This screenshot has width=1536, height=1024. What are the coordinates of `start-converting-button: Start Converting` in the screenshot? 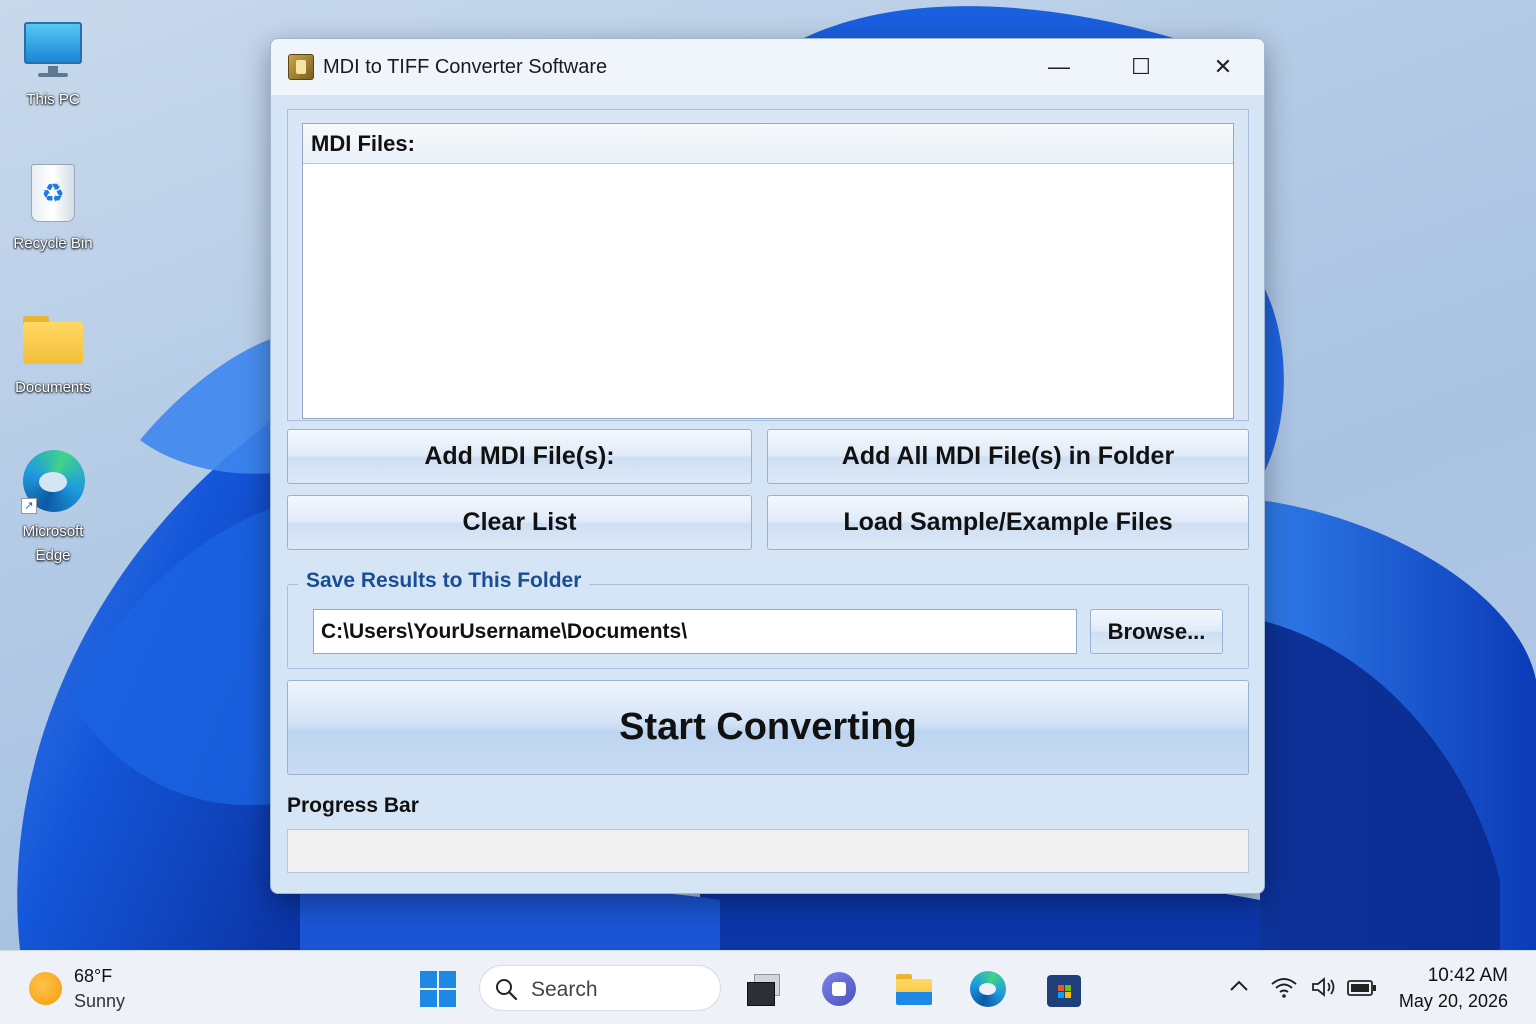 It's located at (768, 727).